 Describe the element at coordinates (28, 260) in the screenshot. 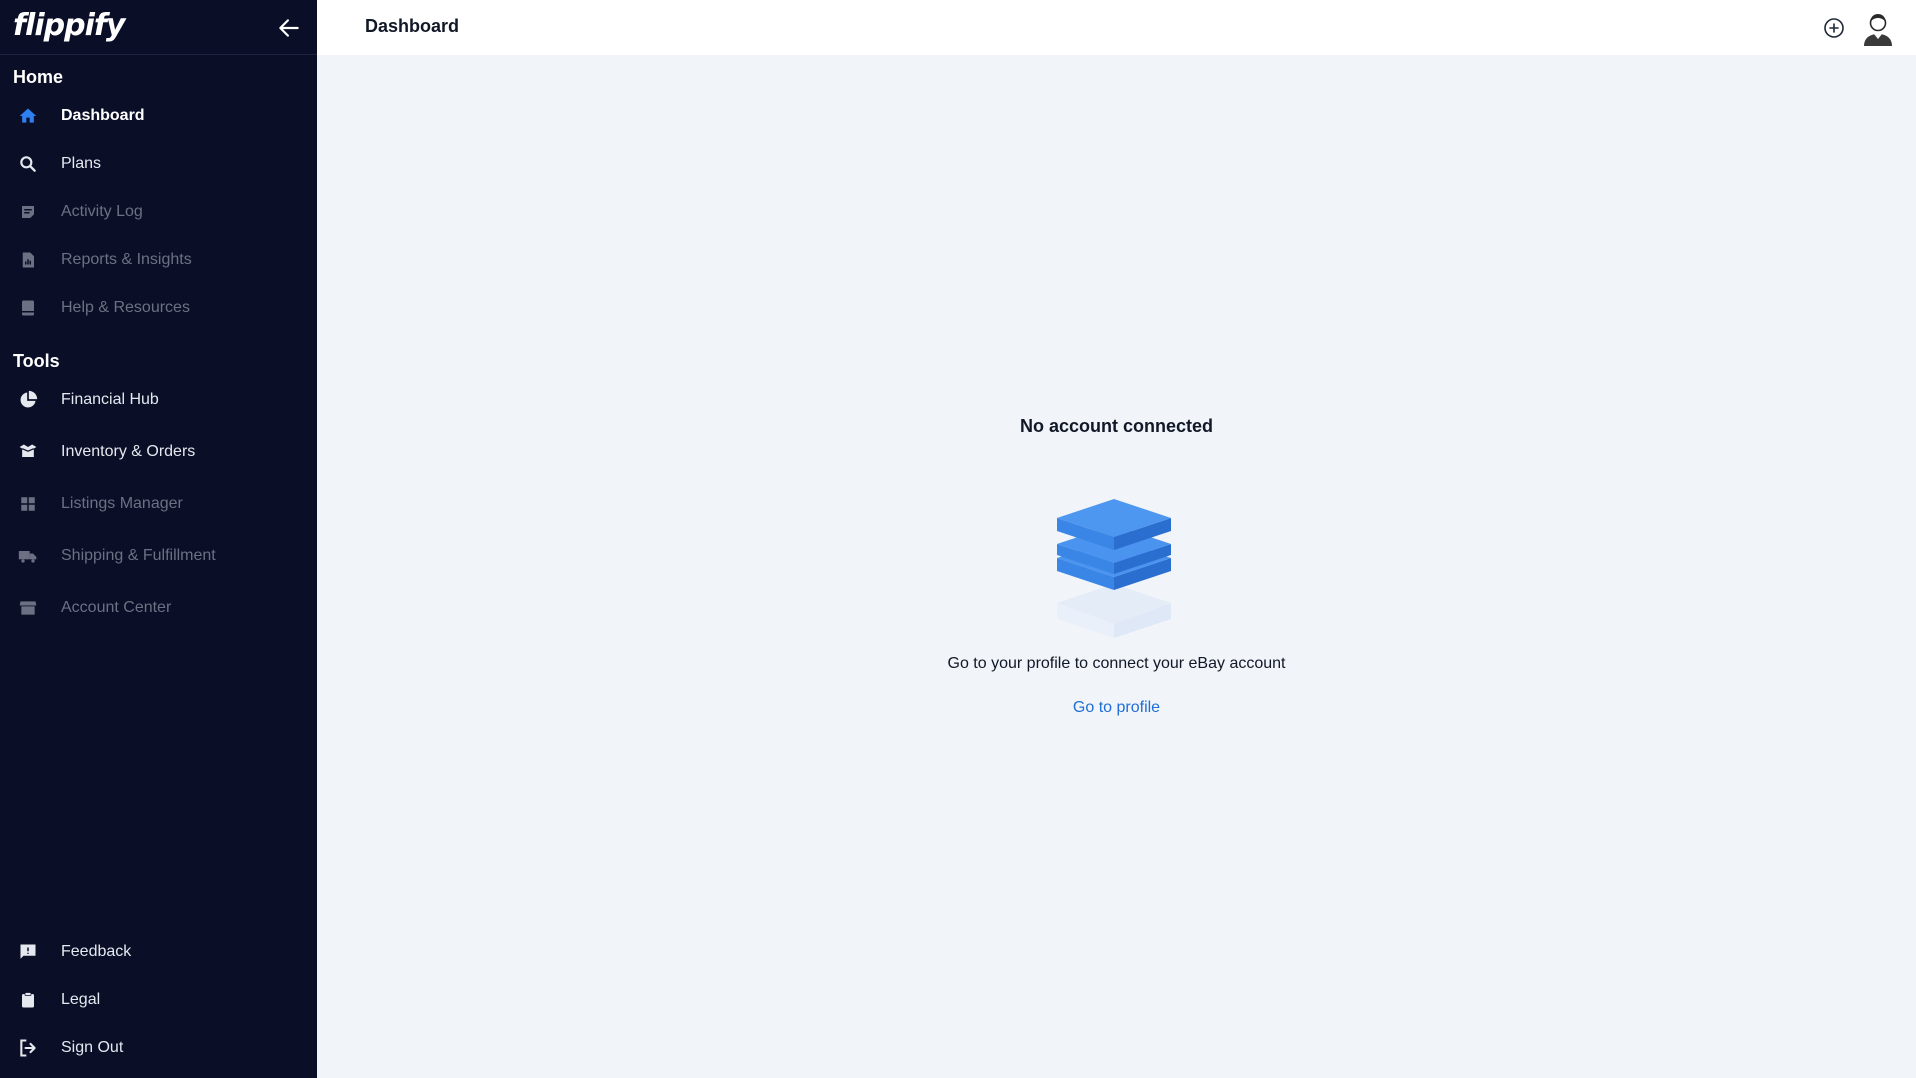

I see `report-icon` at that location.